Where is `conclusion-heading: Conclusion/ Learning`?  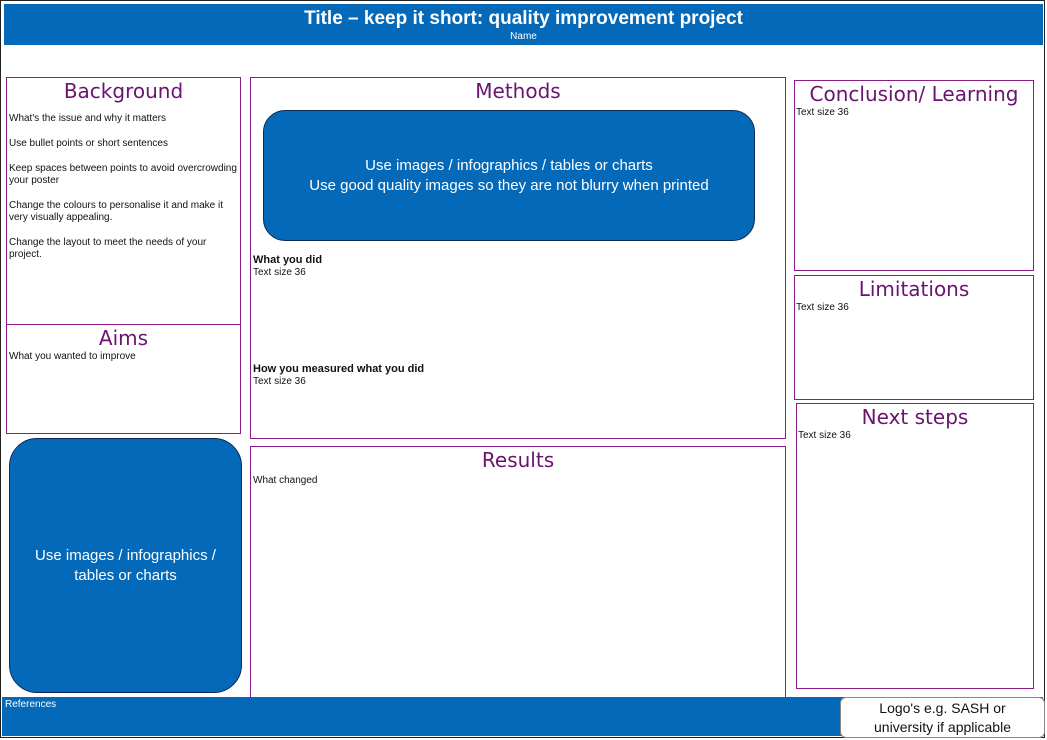
conclusion-heading: Conclusion/ Learning is located at coordinates (914, 94).